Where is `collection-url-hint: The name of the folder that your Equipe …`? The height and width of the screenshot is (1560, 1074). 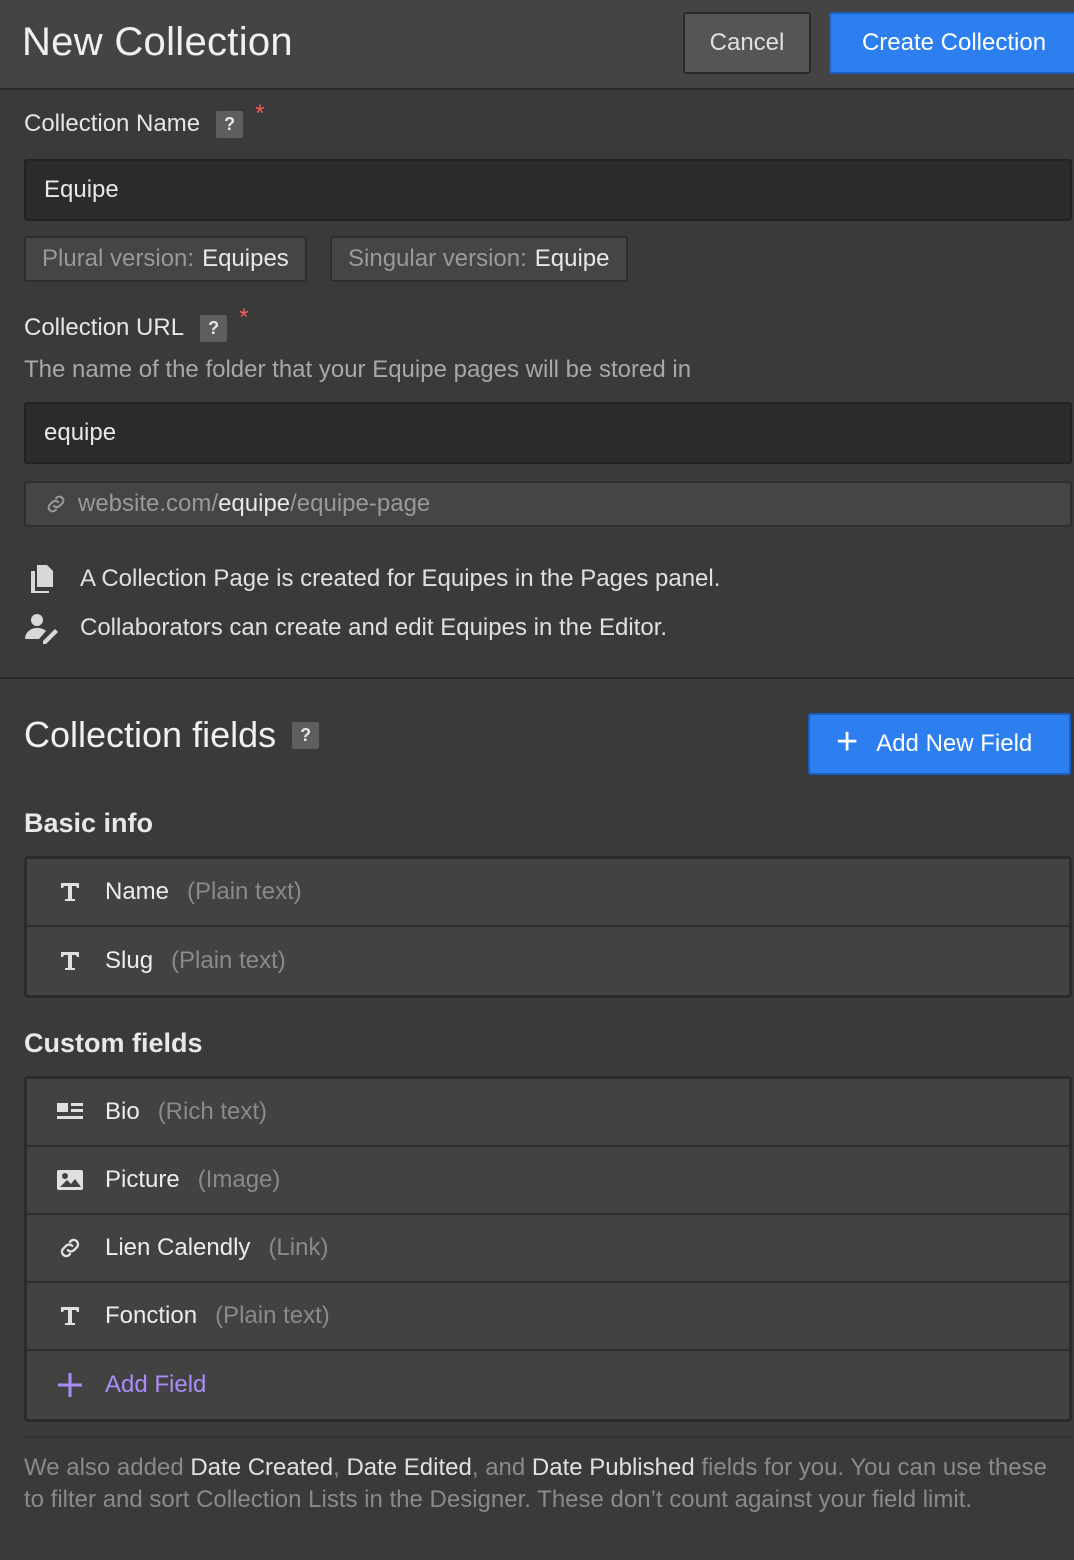 collection-url-hint: The name of the folder that your Equipe … is located at coordinates (358, 369).